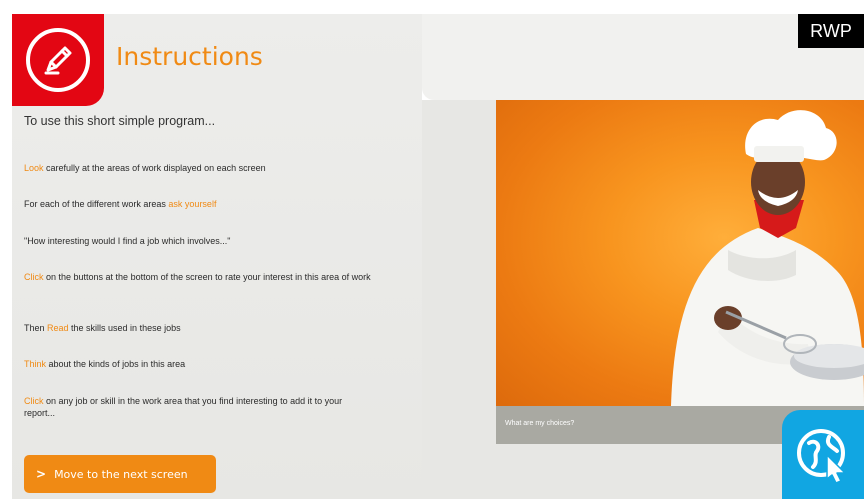 The width and height of the screenshot is (864, 499). What do you see at coordinates (96, 204) in the screenshot?
I see `step-prefix: For each of the different work areas` at bounding box center [96, 204].